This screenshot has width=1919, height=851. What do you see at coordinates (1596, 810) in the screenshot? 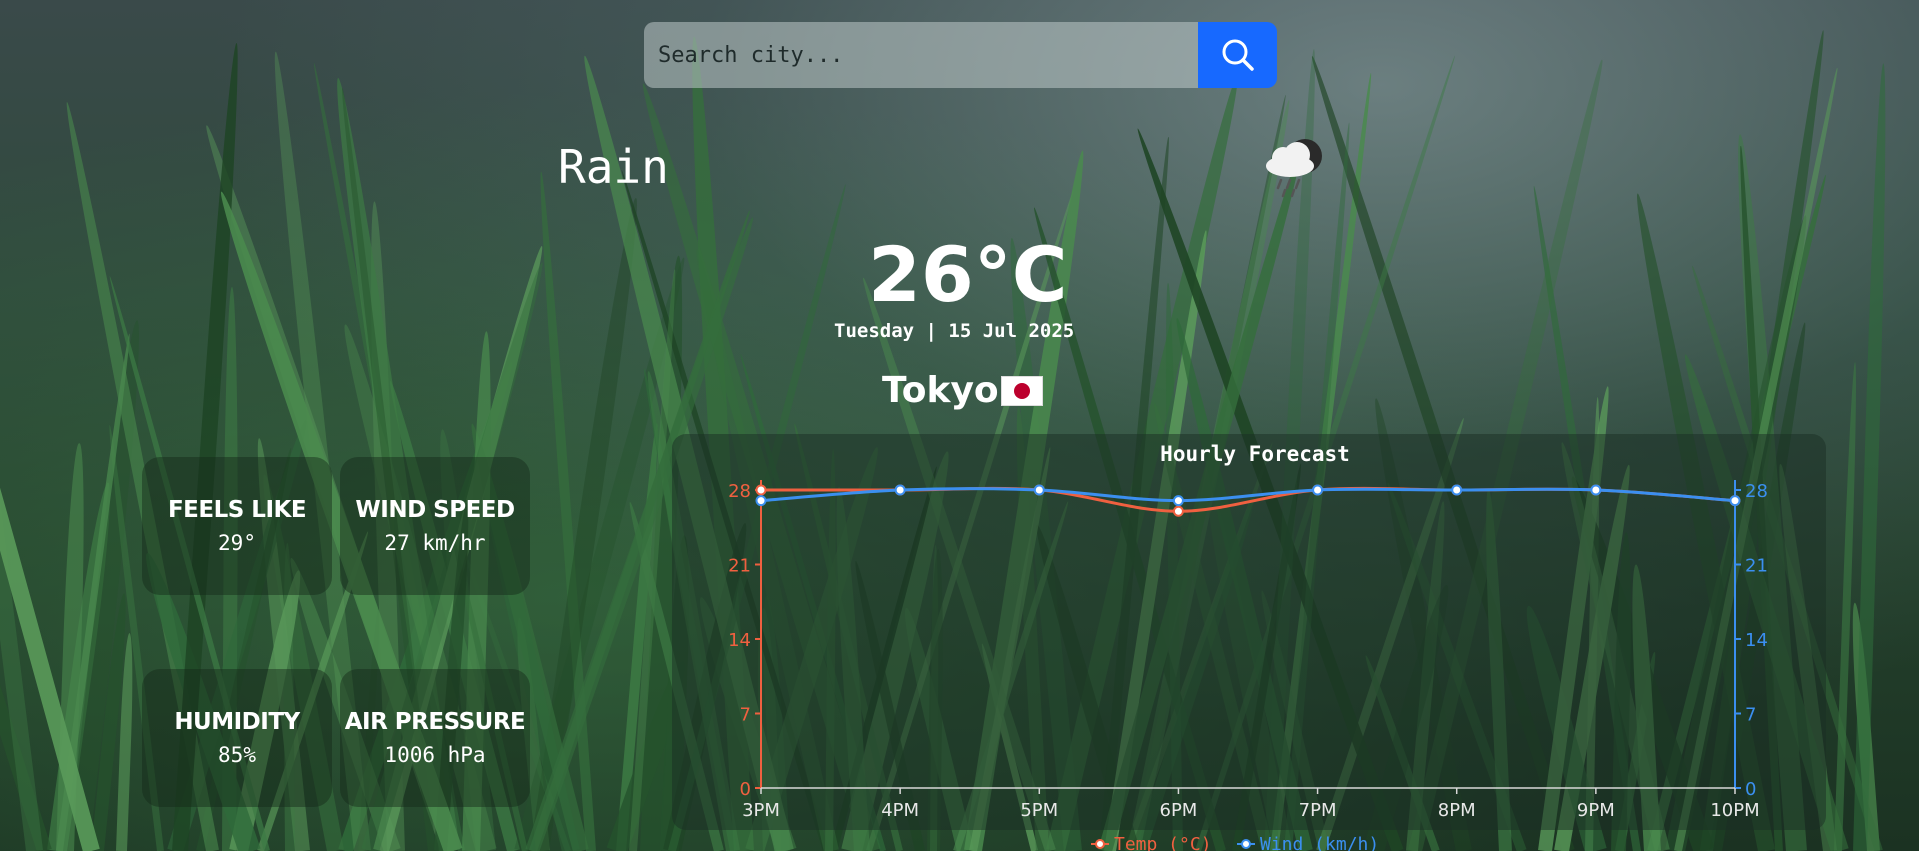
I see `x-tick-label: 9PM` at bounding box center [1596, 810].